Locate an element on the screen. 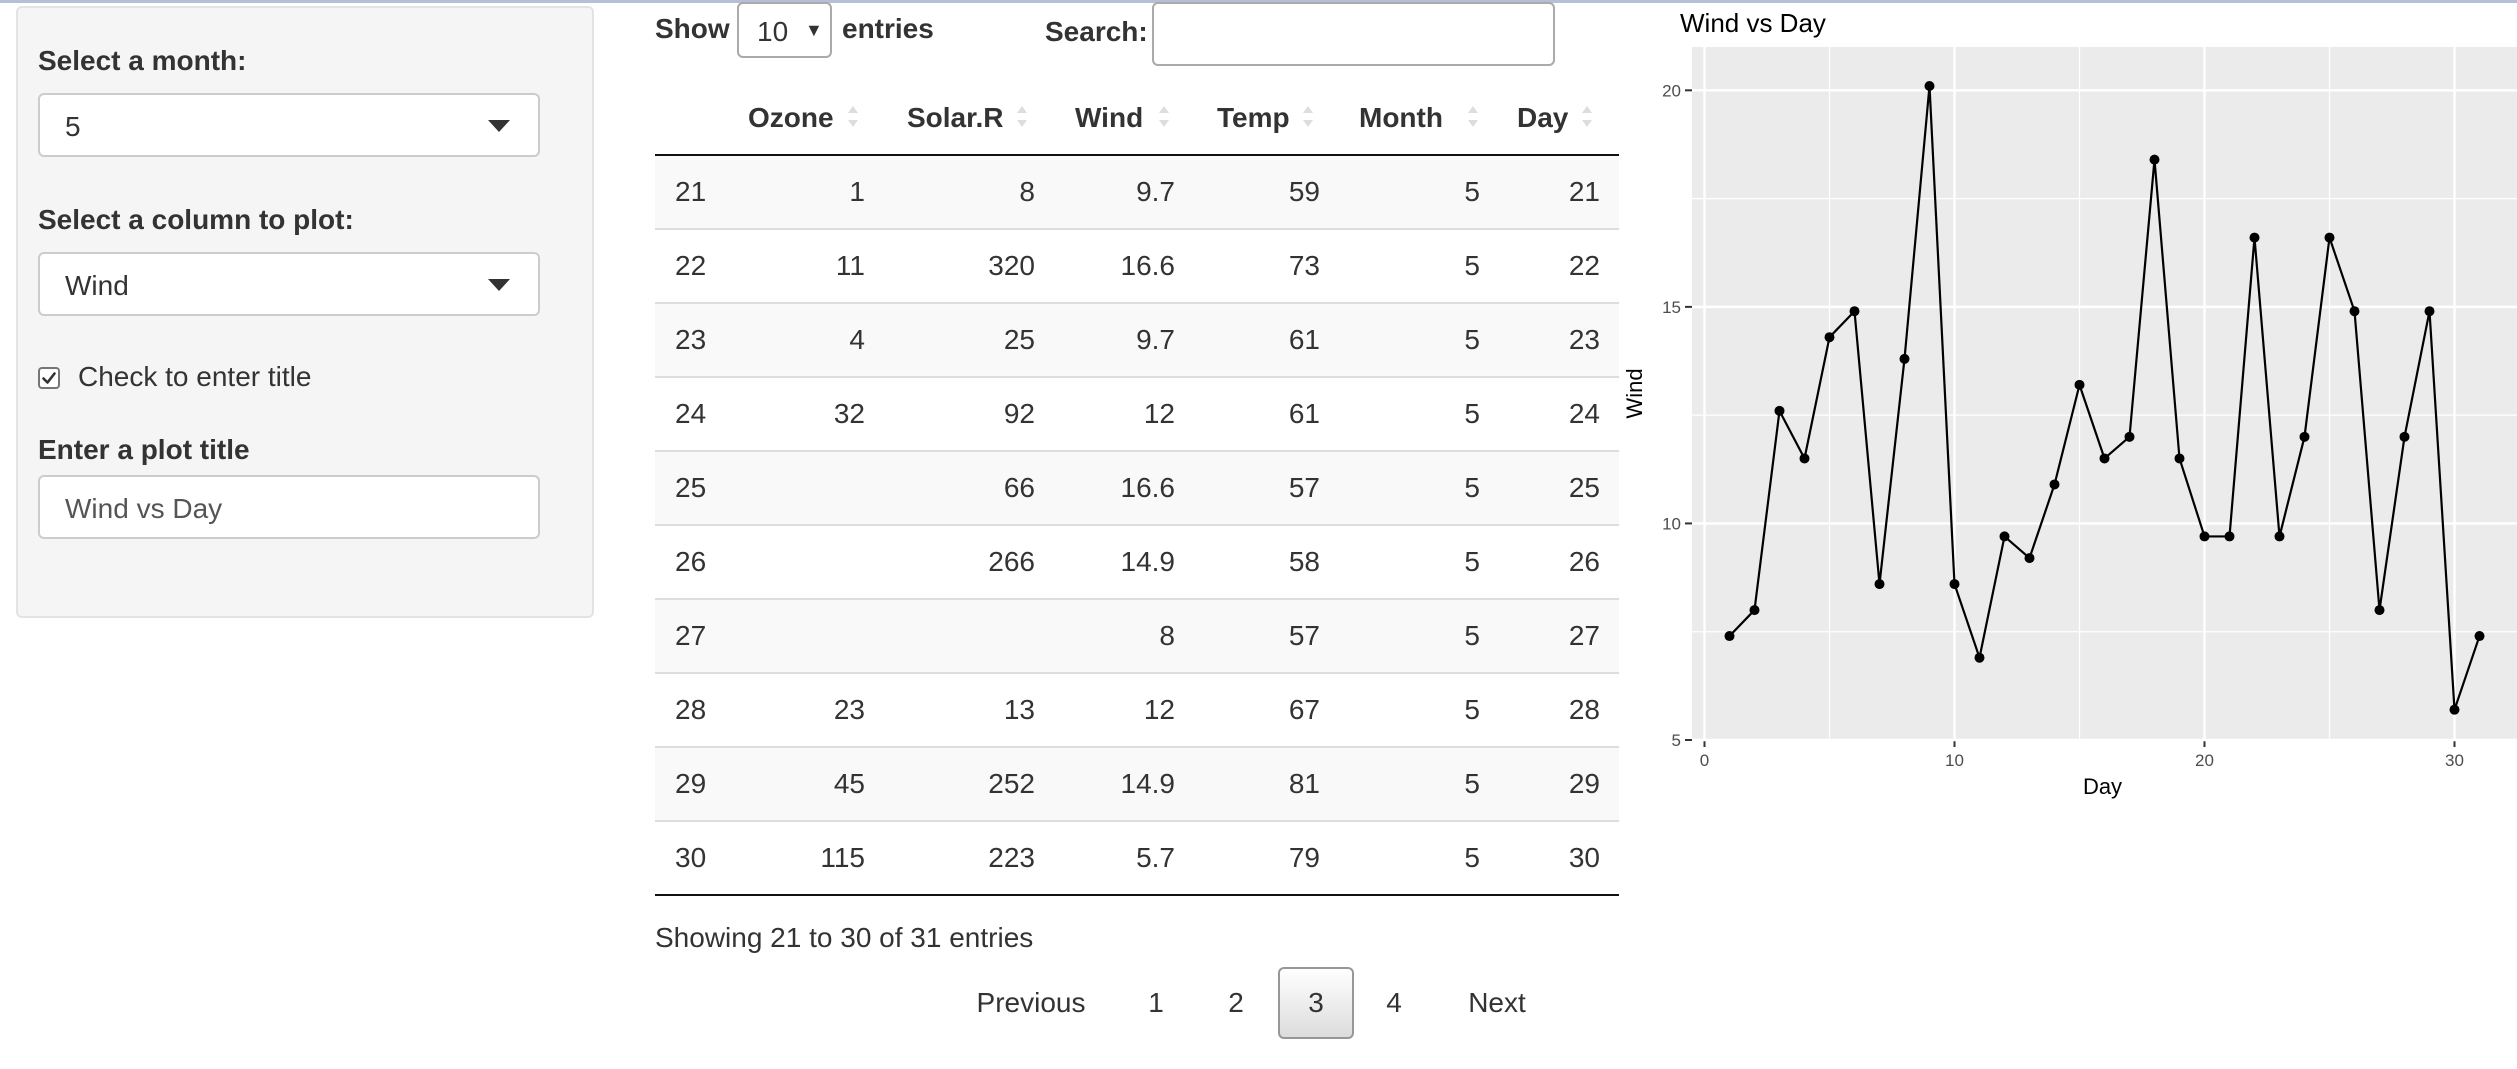  table-row: 28 23 13 12 67 5 28 is located at coordinates (1137, 711).